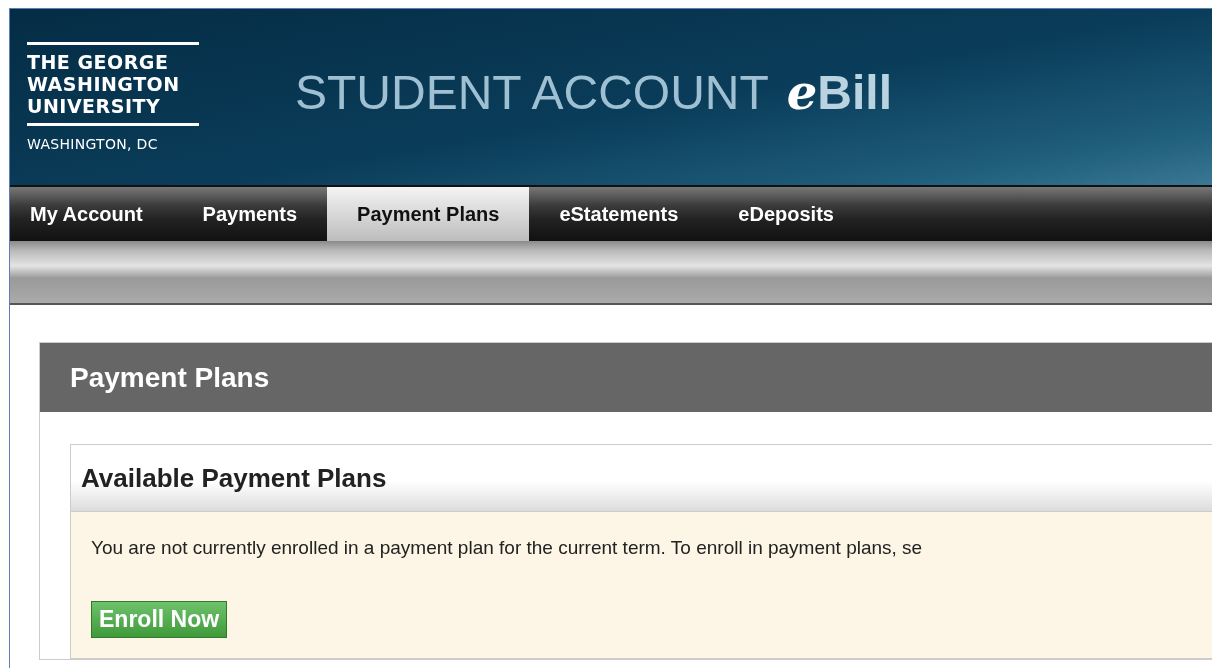  What do you see at coordinates (104, 84) in the screenshot?
I see `logo-text: WASHINGTON` at bounding box center [104, 84].